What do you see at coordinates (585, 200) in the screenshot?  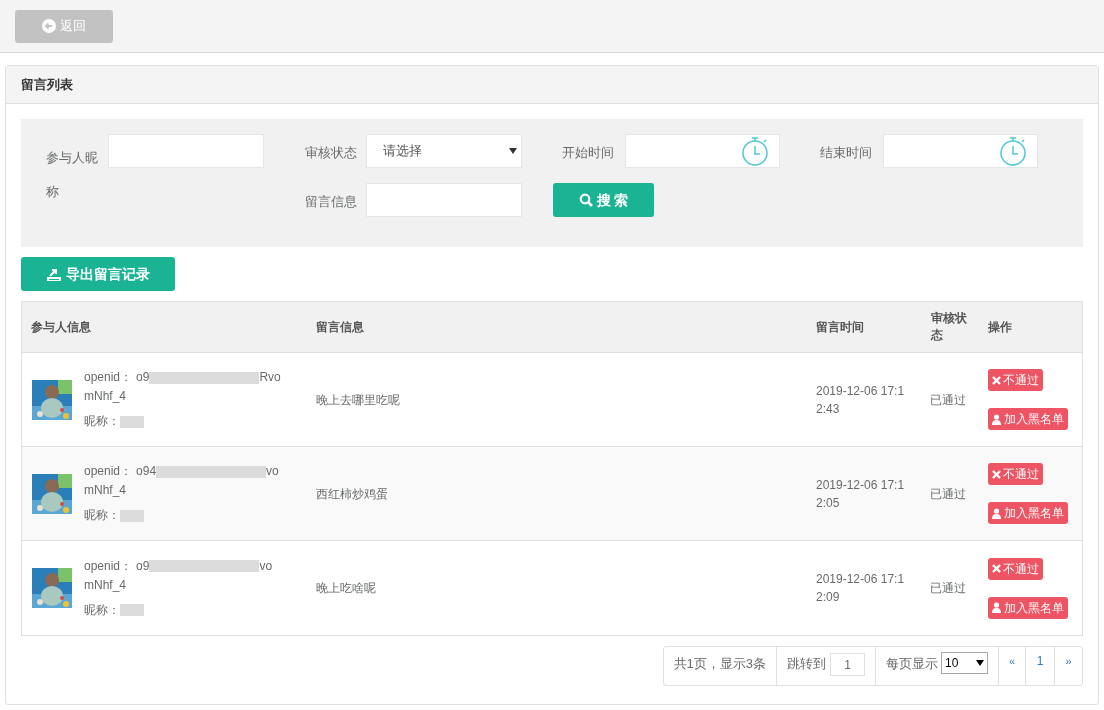 I see `search-icon` at bounding box center [585, 200].